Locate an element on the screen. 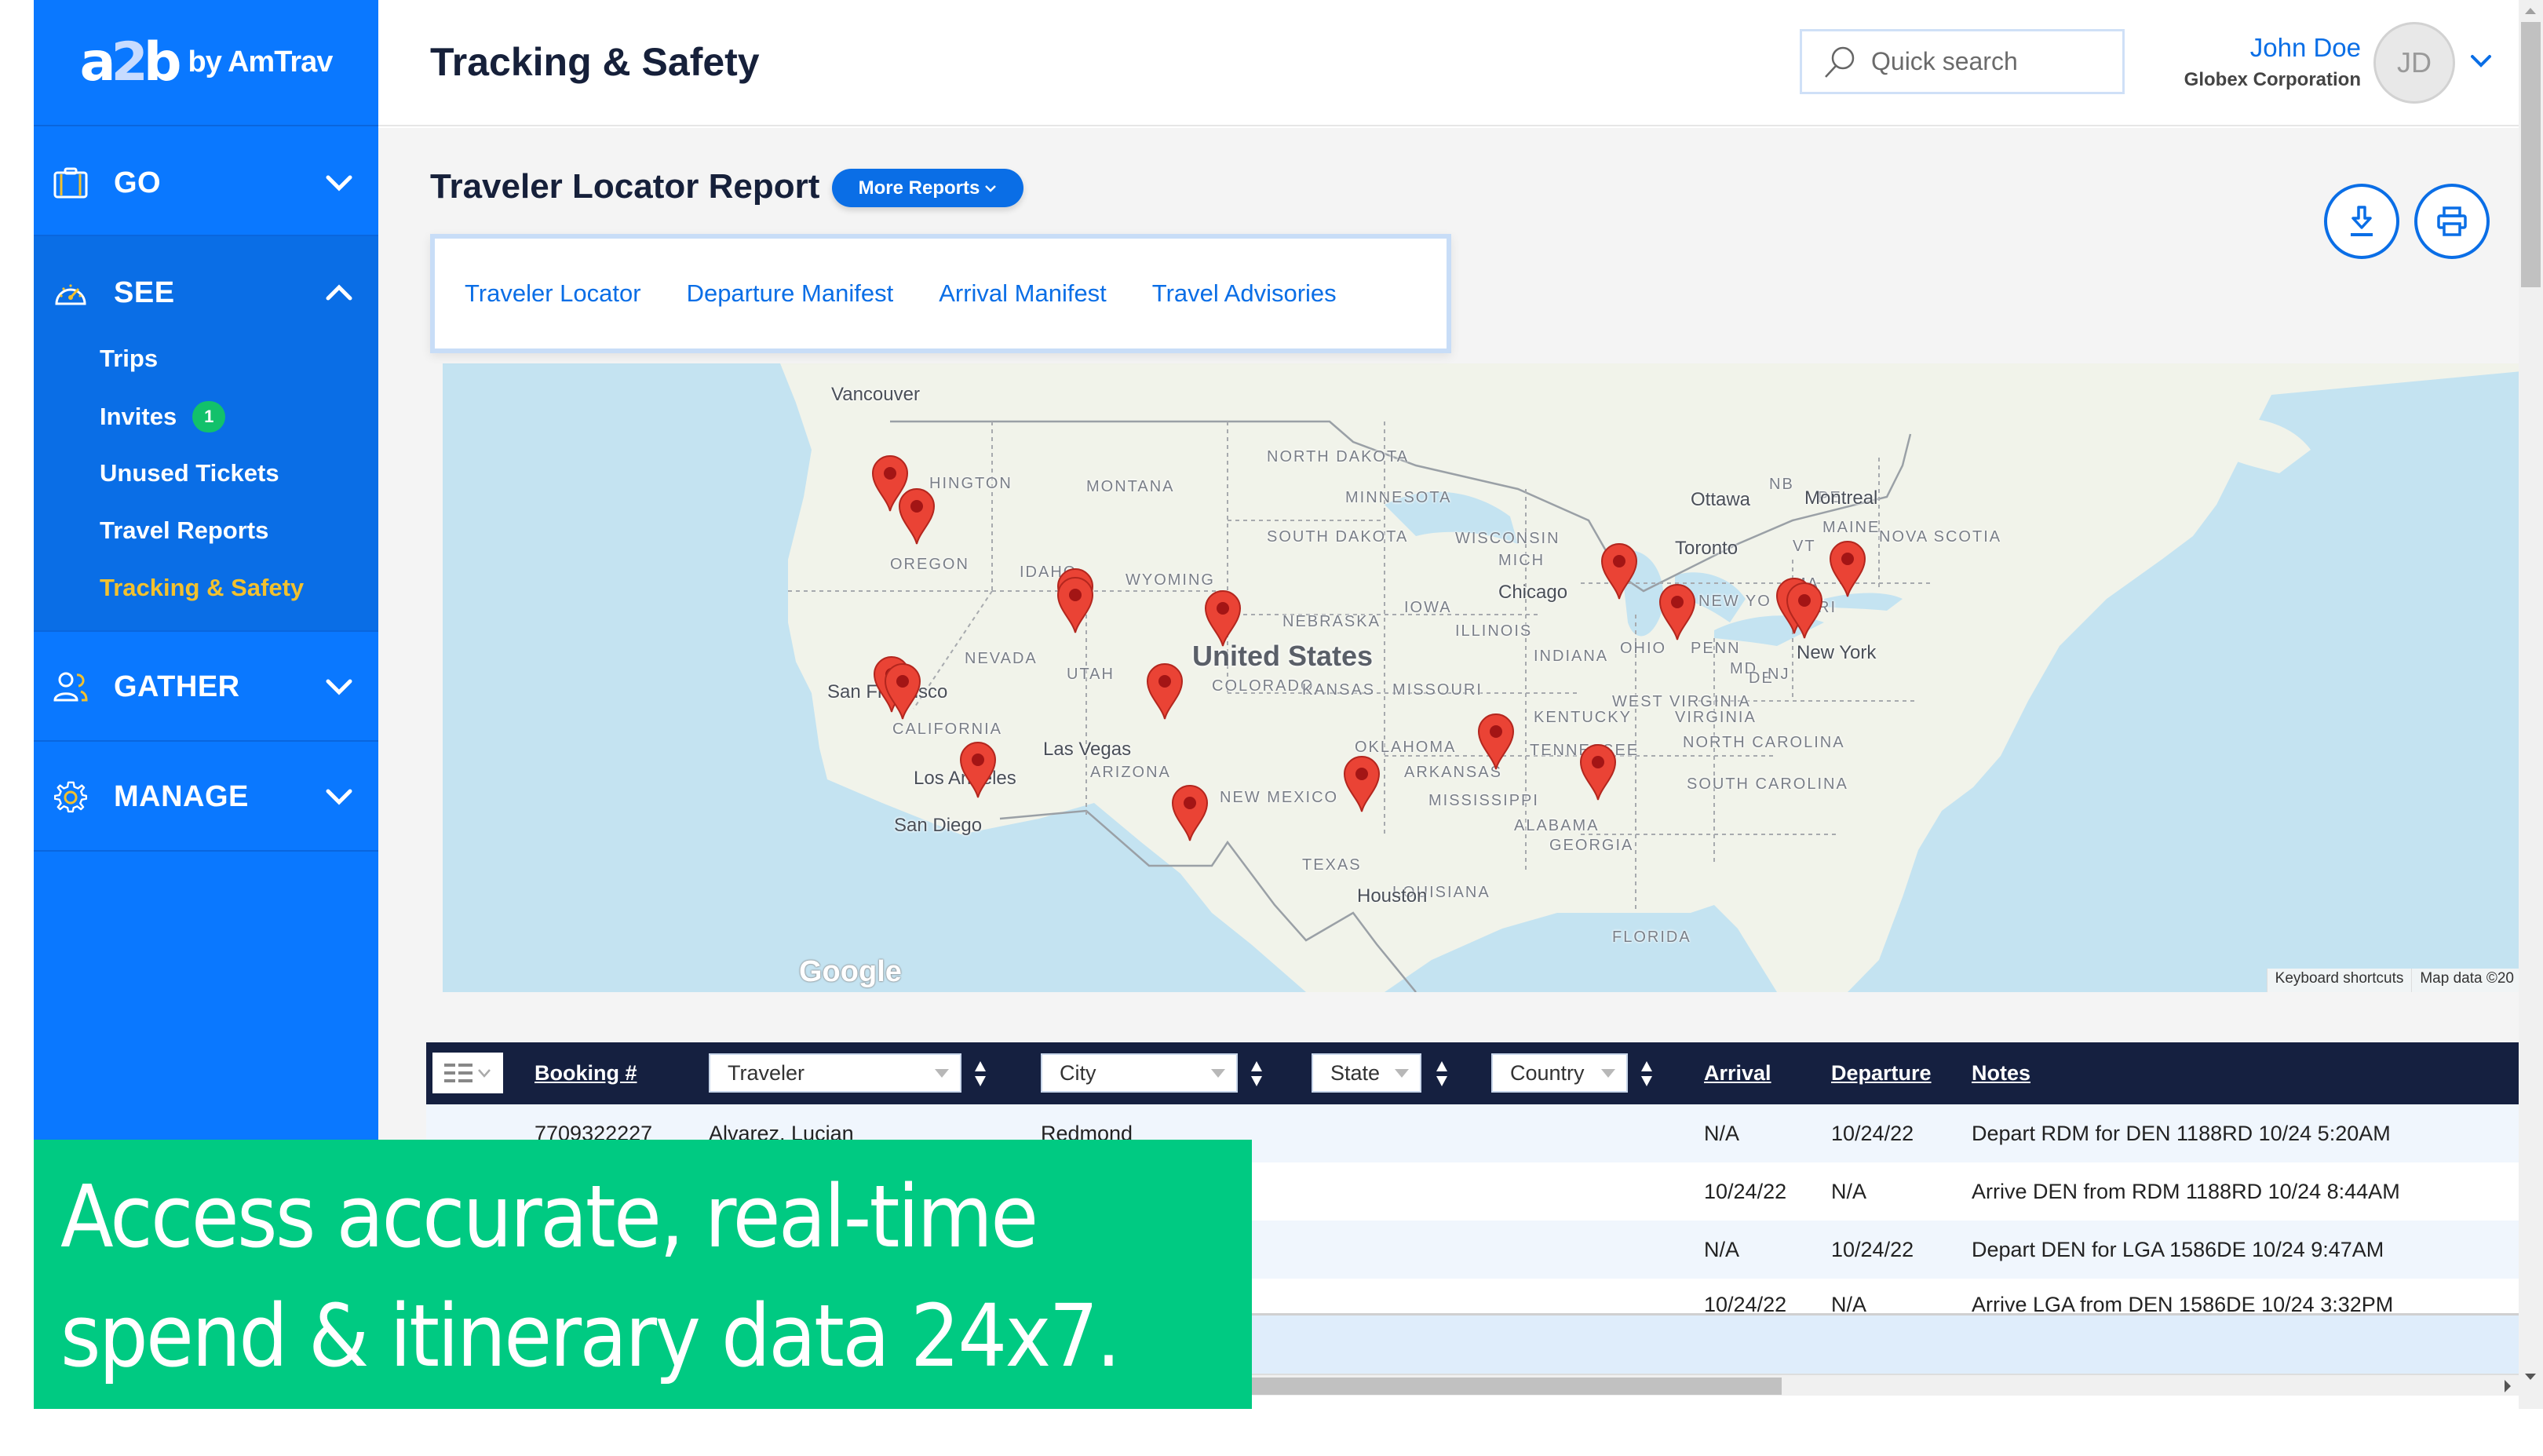 Image resolution: width=2543 pixels, height=1456 pixels. sort-country-icon is located at coordinates (1647, 1074).